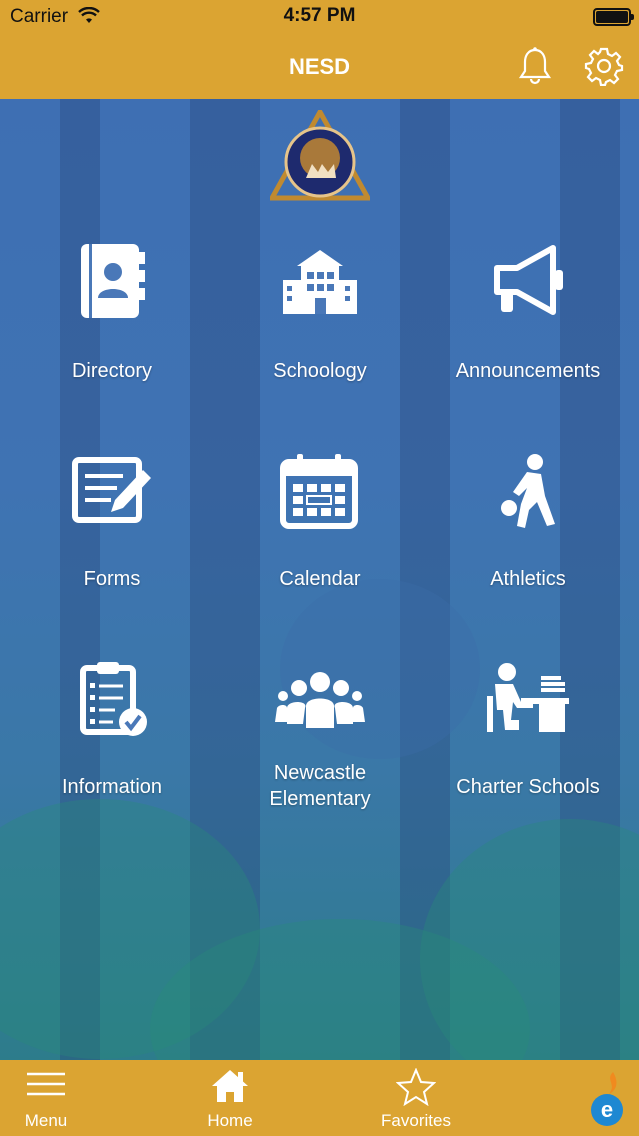  I want to click on svg-text: e, so click(607, 1109).